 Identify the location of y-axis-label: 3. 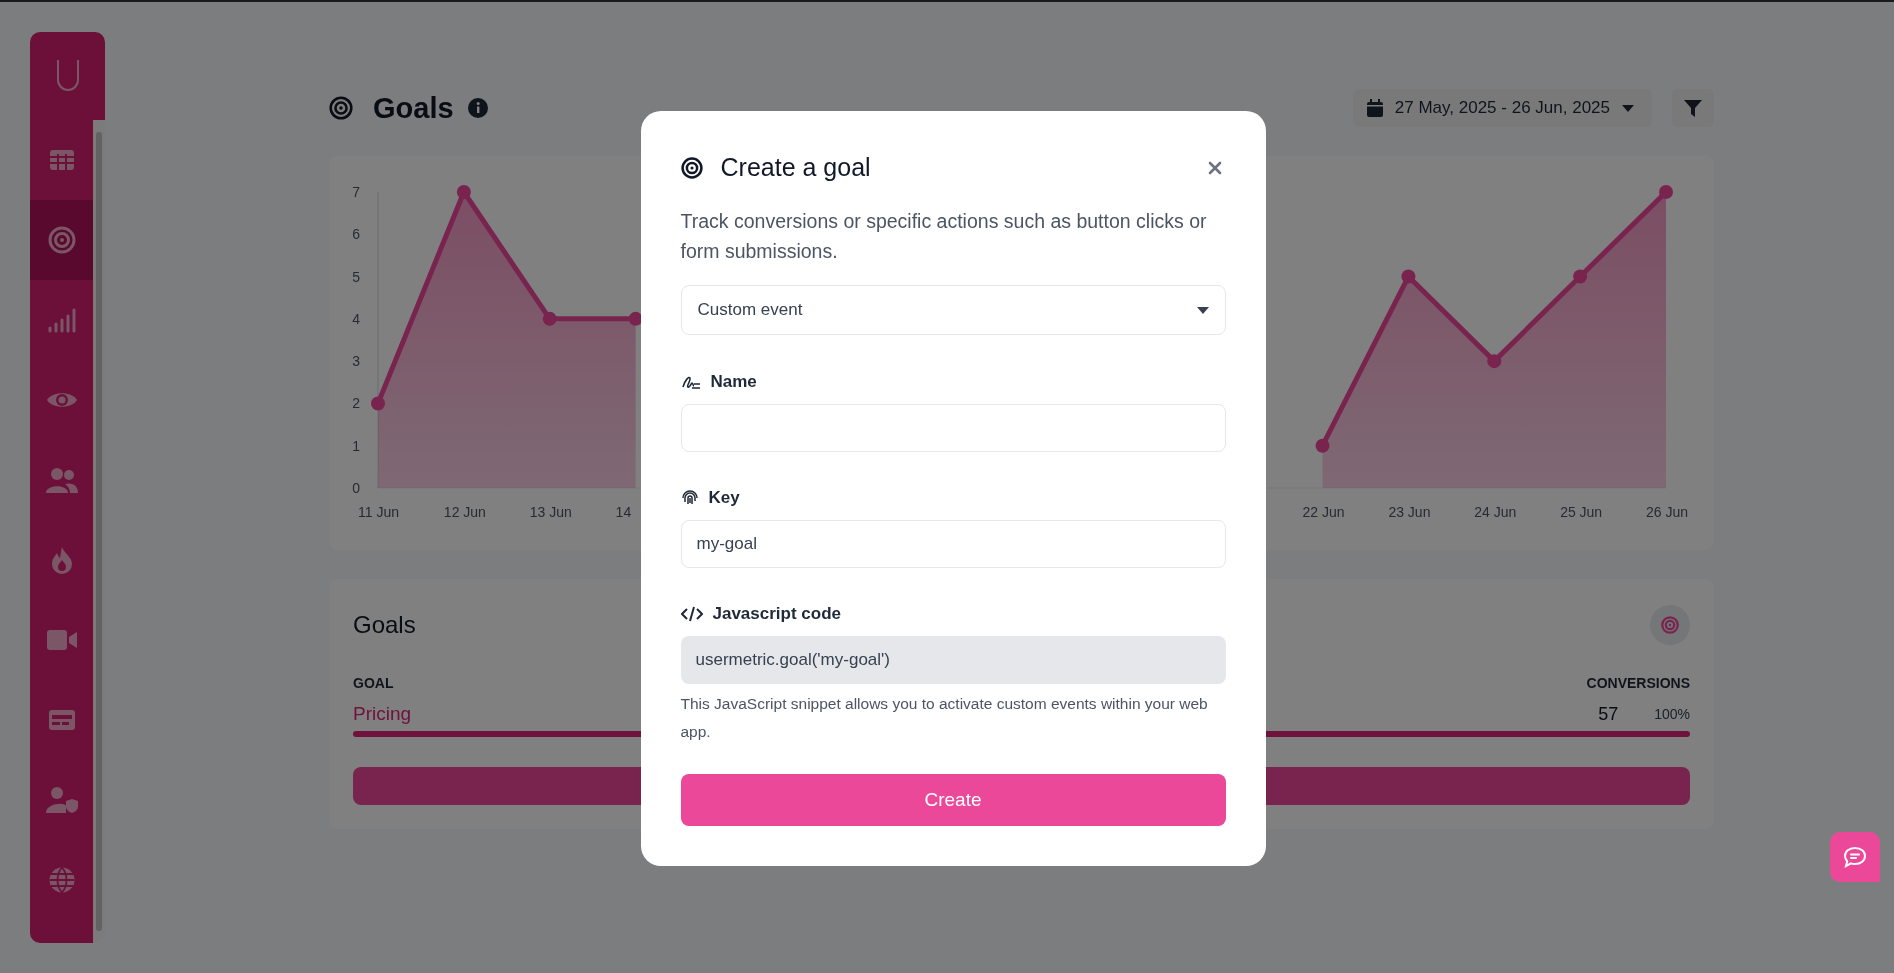
(356, 361).